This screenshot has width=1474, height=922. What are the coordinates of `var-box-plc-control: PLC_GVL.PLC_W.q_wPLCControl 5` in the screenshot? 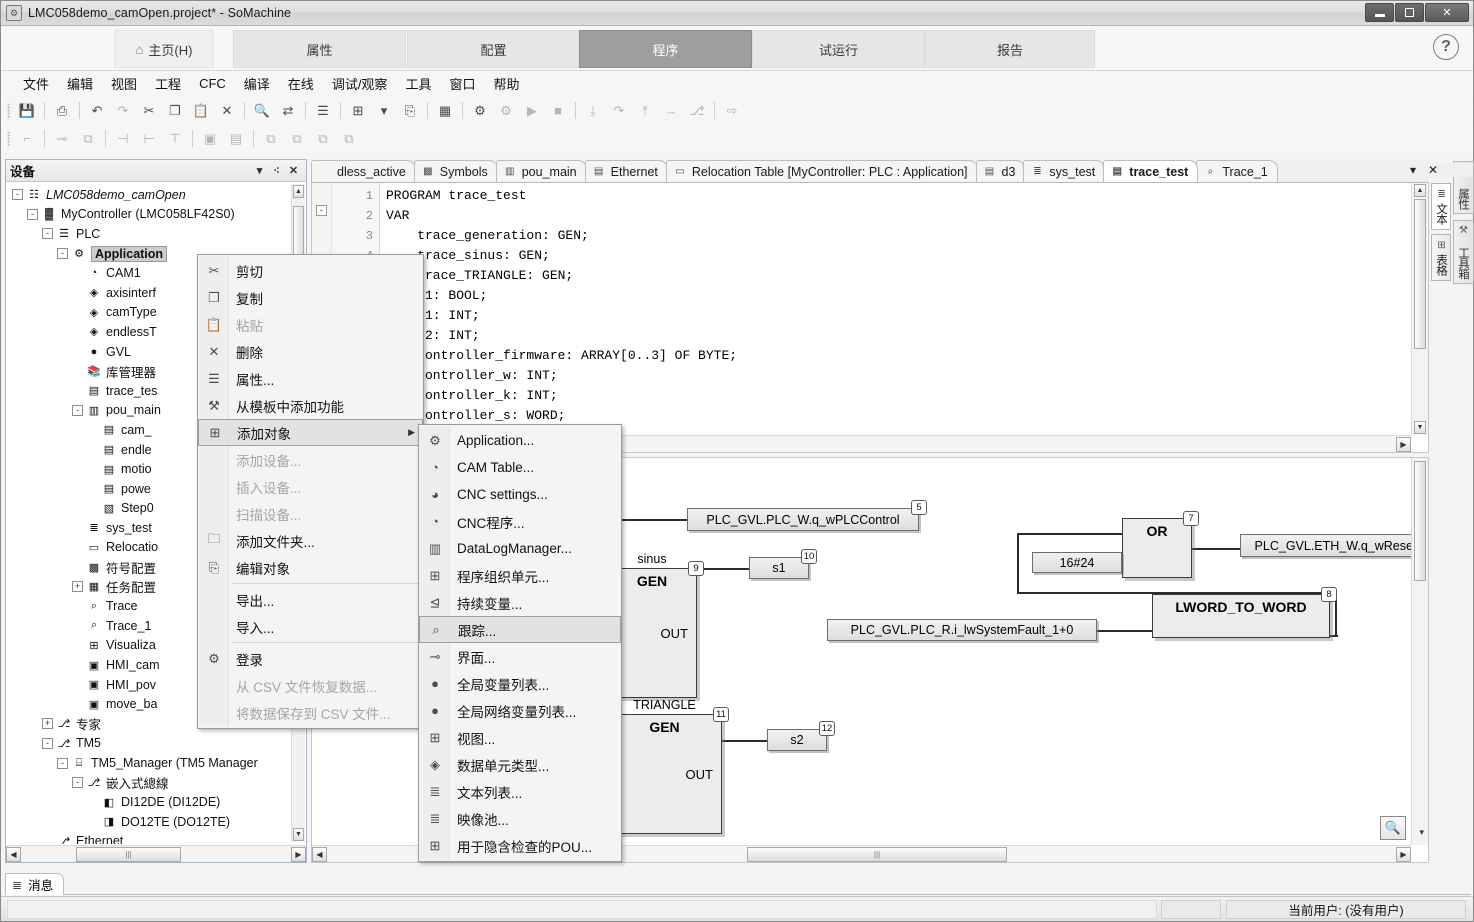 It's located at (807, 515).